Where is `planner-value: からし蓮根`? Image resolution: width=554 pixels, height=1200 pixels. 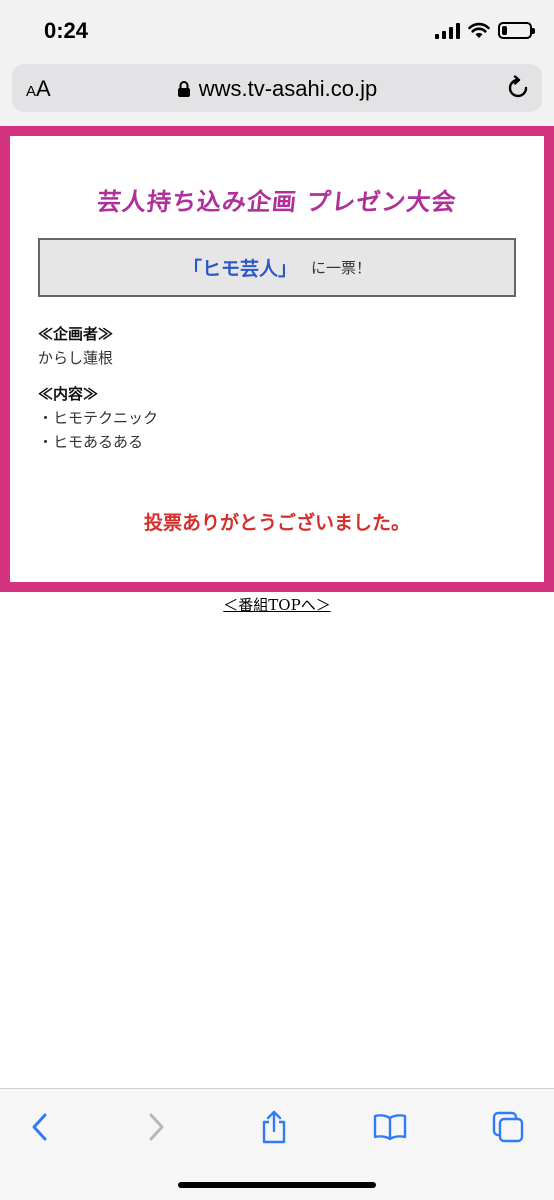 planner-value: からし蓮根 is located at coordinates (76, 358).